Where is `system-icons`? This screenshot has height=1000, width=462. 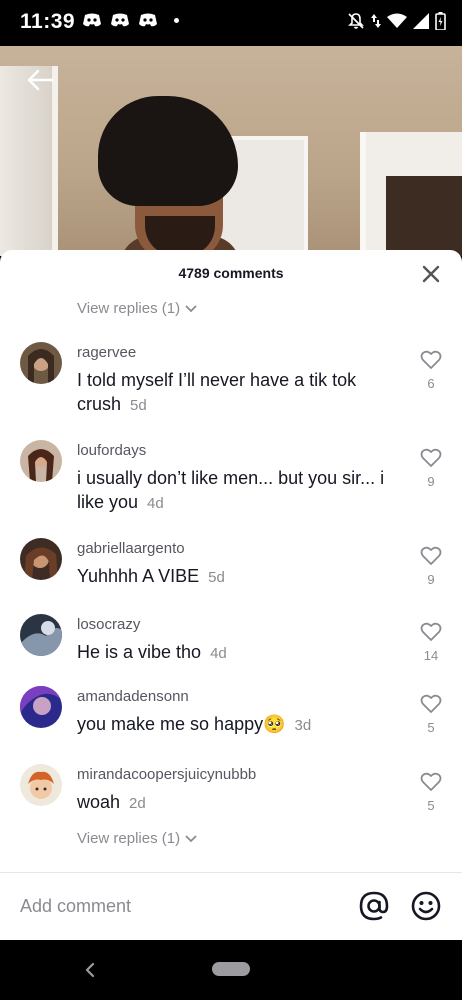
system-icons is located at coordinates (396, 21).